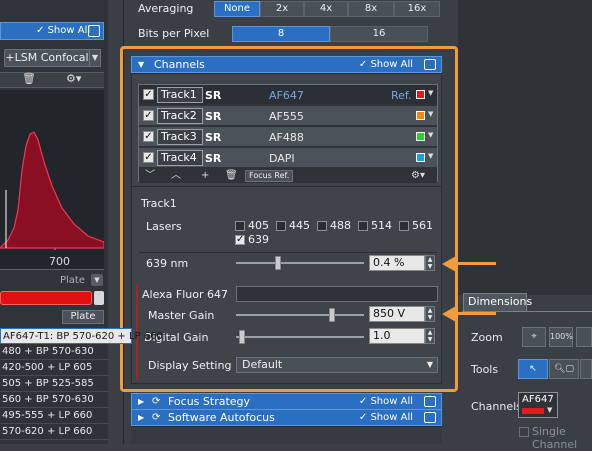  I want to click on laser-checkbox: ✓, so click(240, 240).